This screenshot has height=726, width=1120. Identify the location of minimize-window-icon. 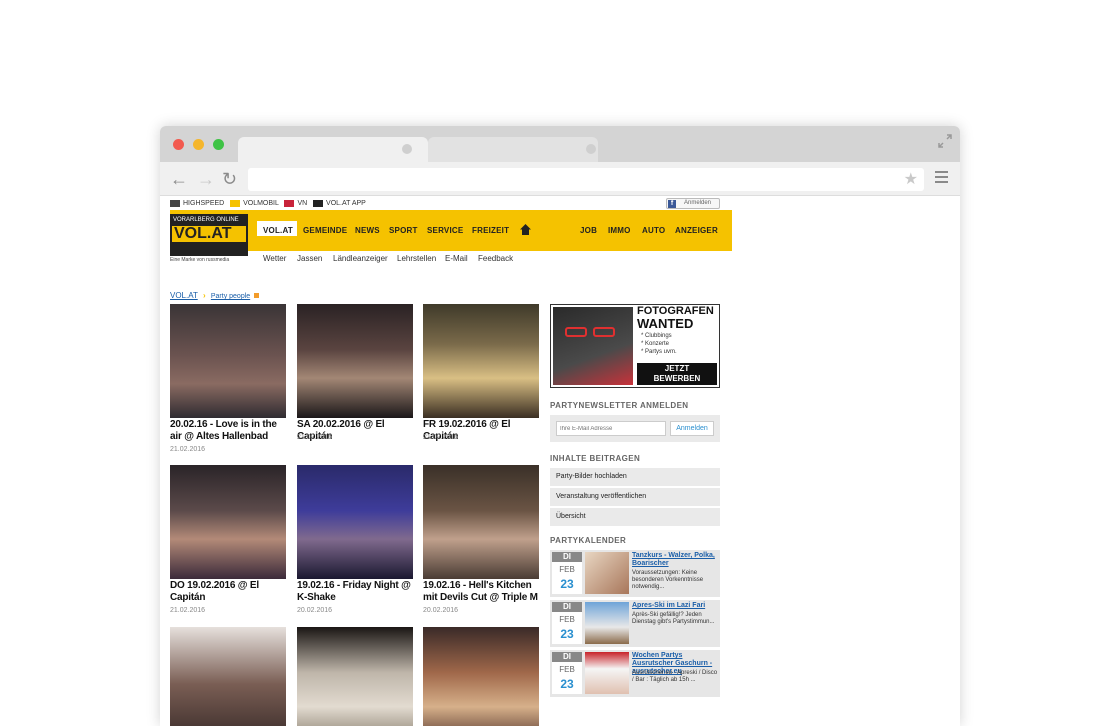
(198, 144).